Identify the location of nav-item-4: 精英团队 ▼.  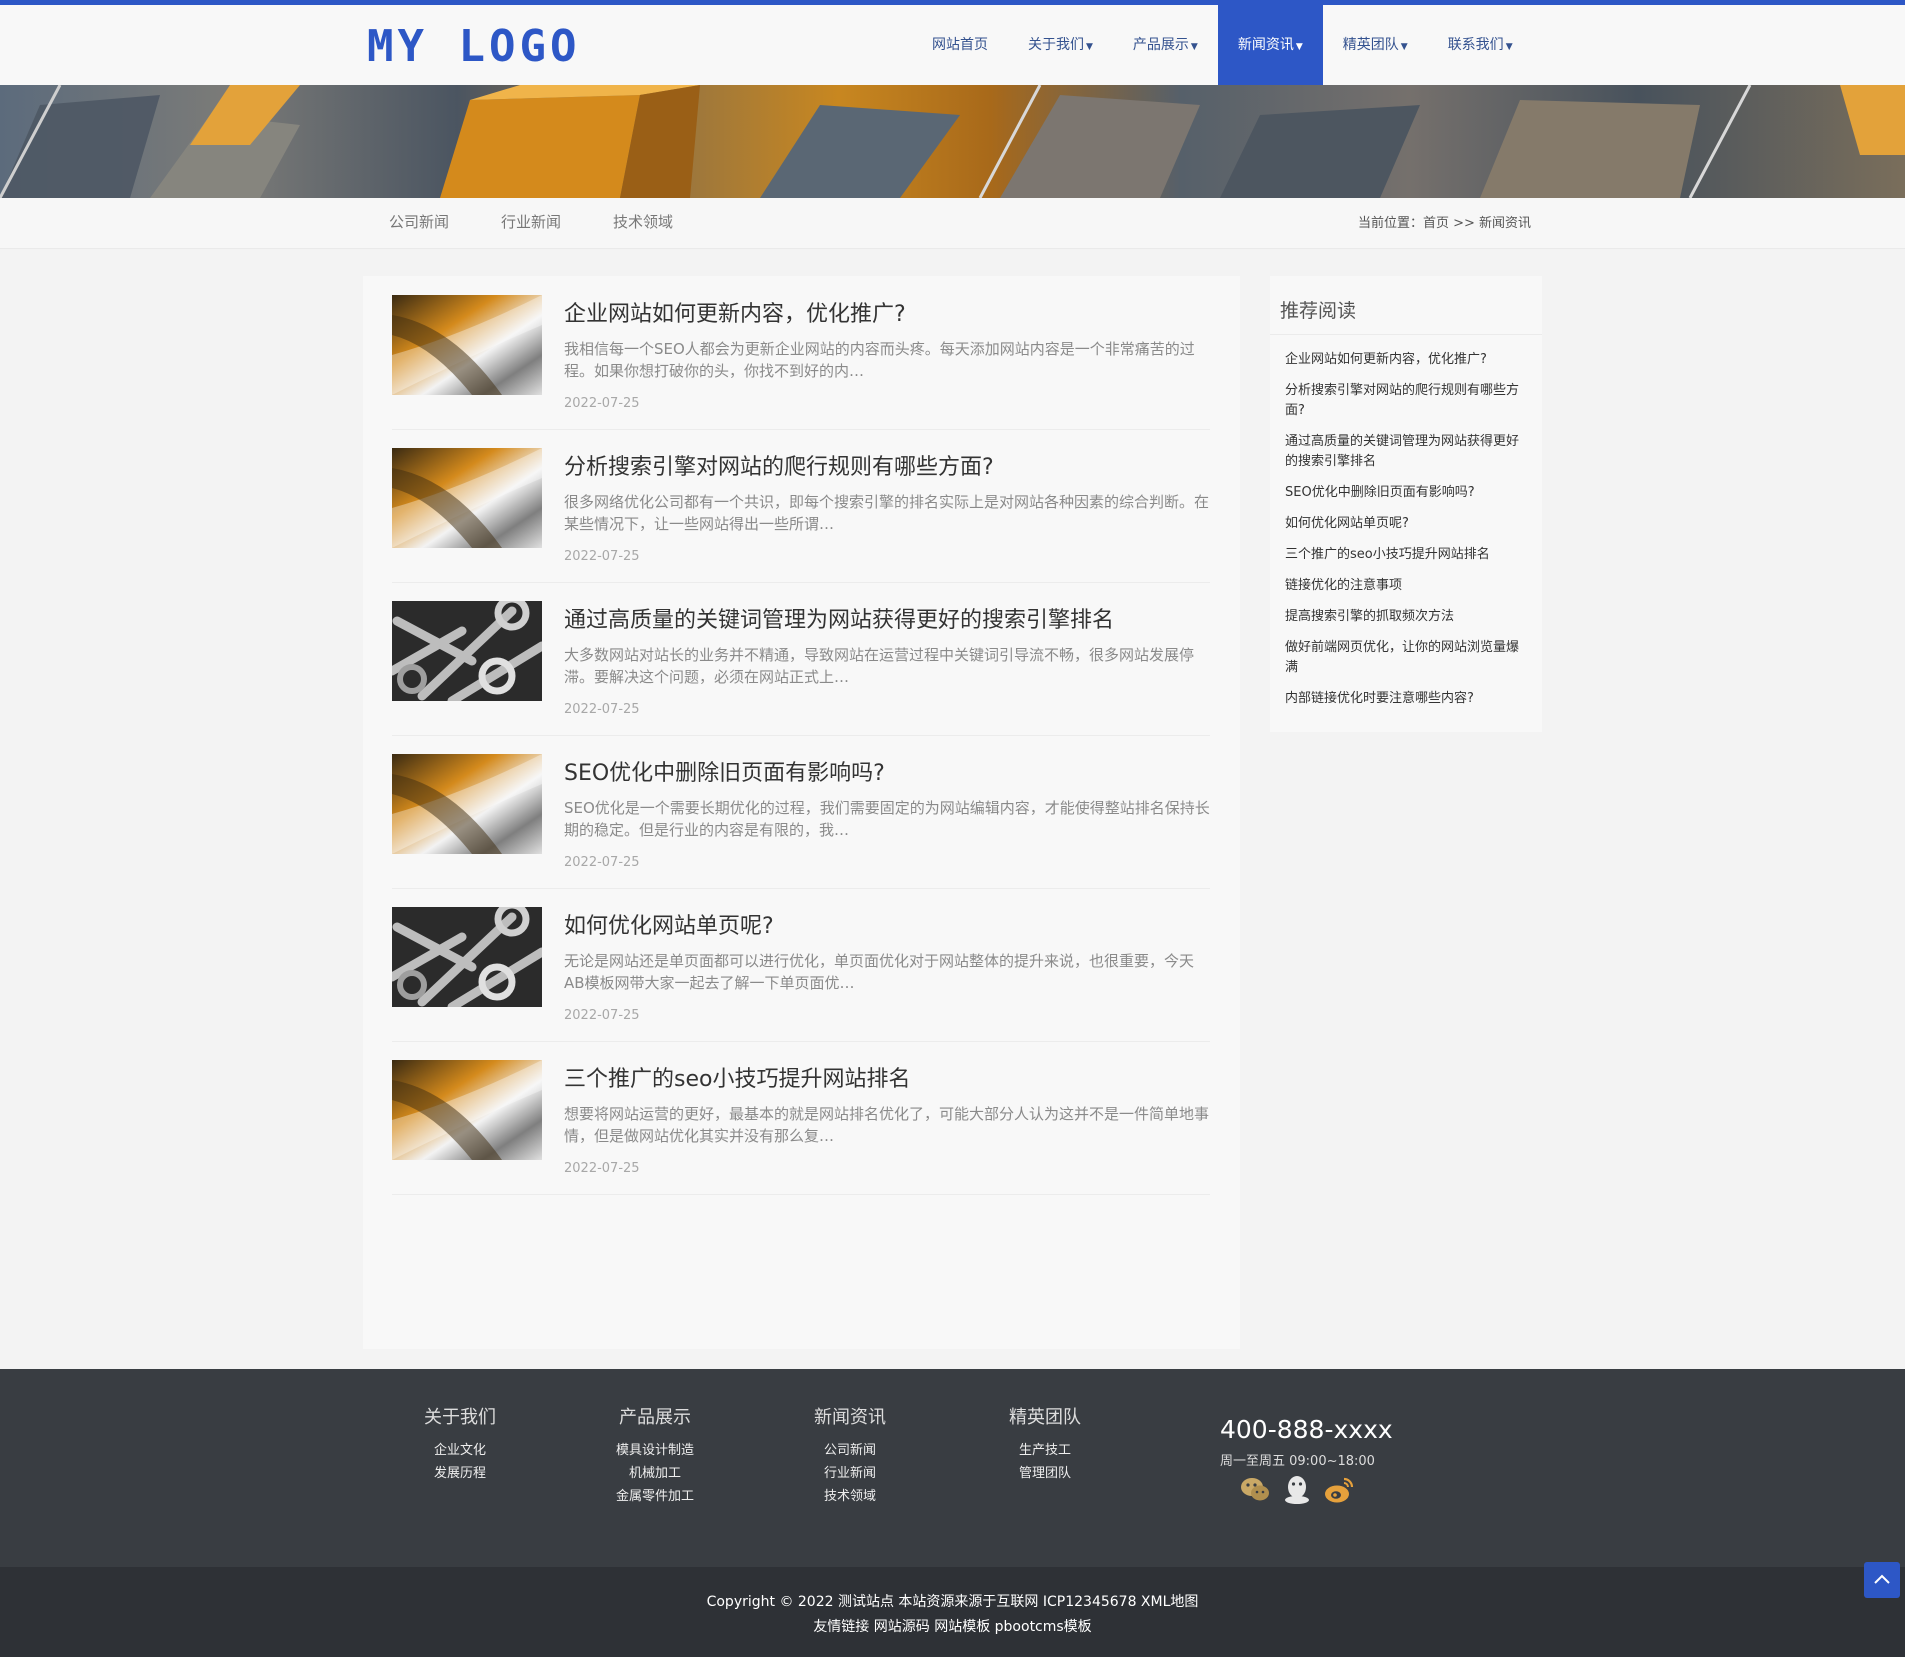
(1375, 45).